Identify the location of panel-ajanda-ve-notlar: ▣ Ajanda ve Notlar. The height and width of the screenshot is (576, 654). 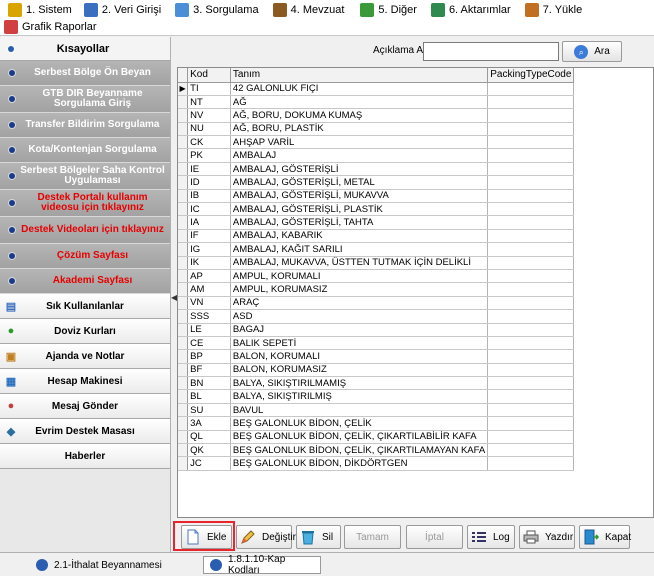
(85, 356).